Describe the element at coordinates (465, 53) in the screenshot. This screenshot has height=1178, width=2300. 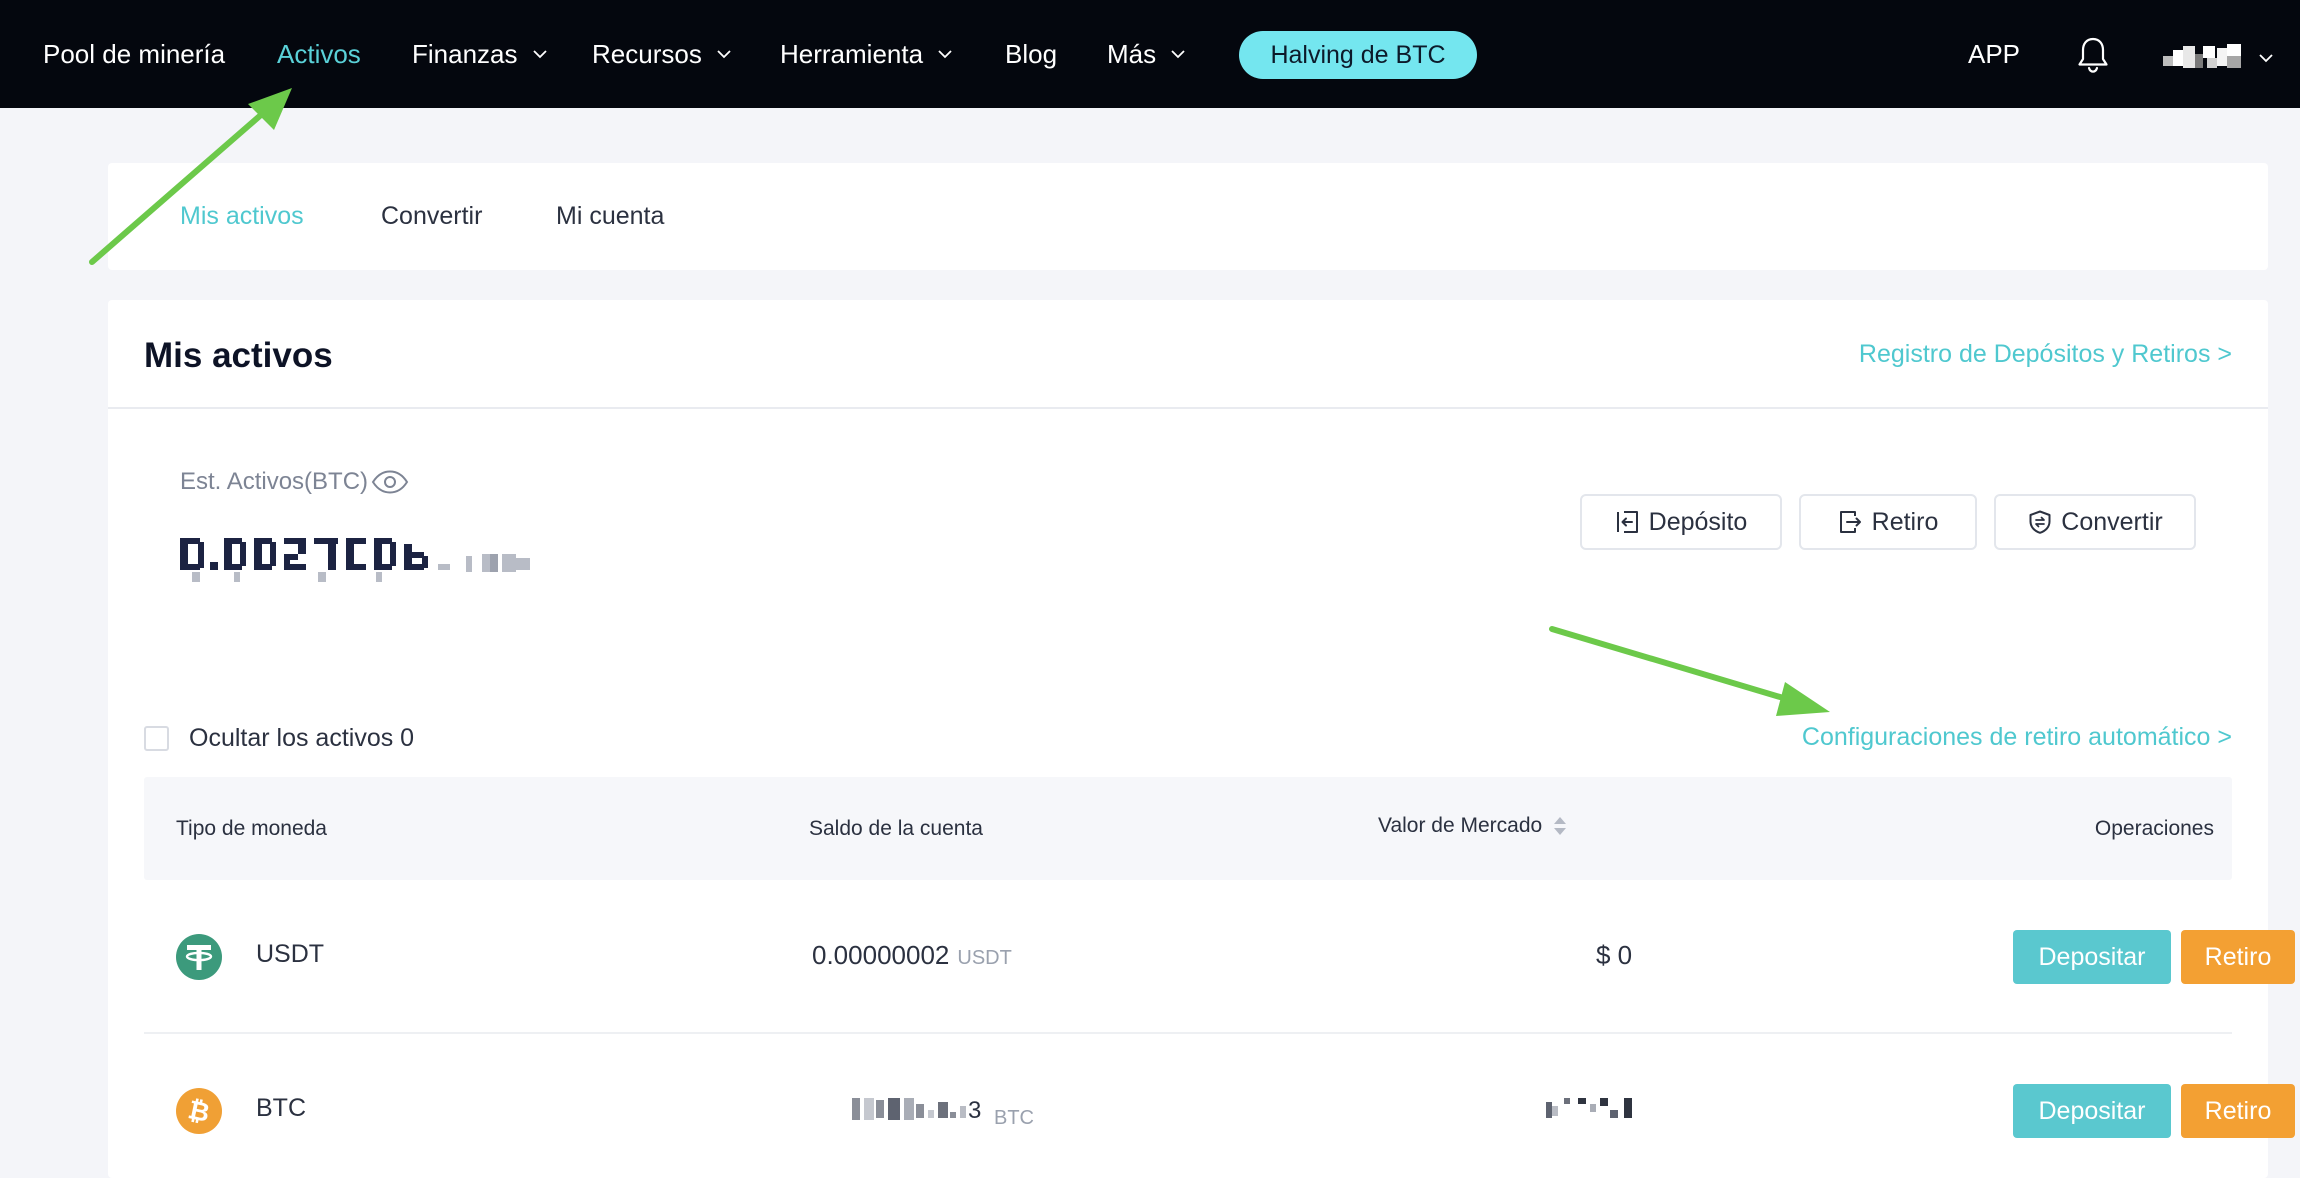
I see `nav-item-label: Finanzas` at that location.